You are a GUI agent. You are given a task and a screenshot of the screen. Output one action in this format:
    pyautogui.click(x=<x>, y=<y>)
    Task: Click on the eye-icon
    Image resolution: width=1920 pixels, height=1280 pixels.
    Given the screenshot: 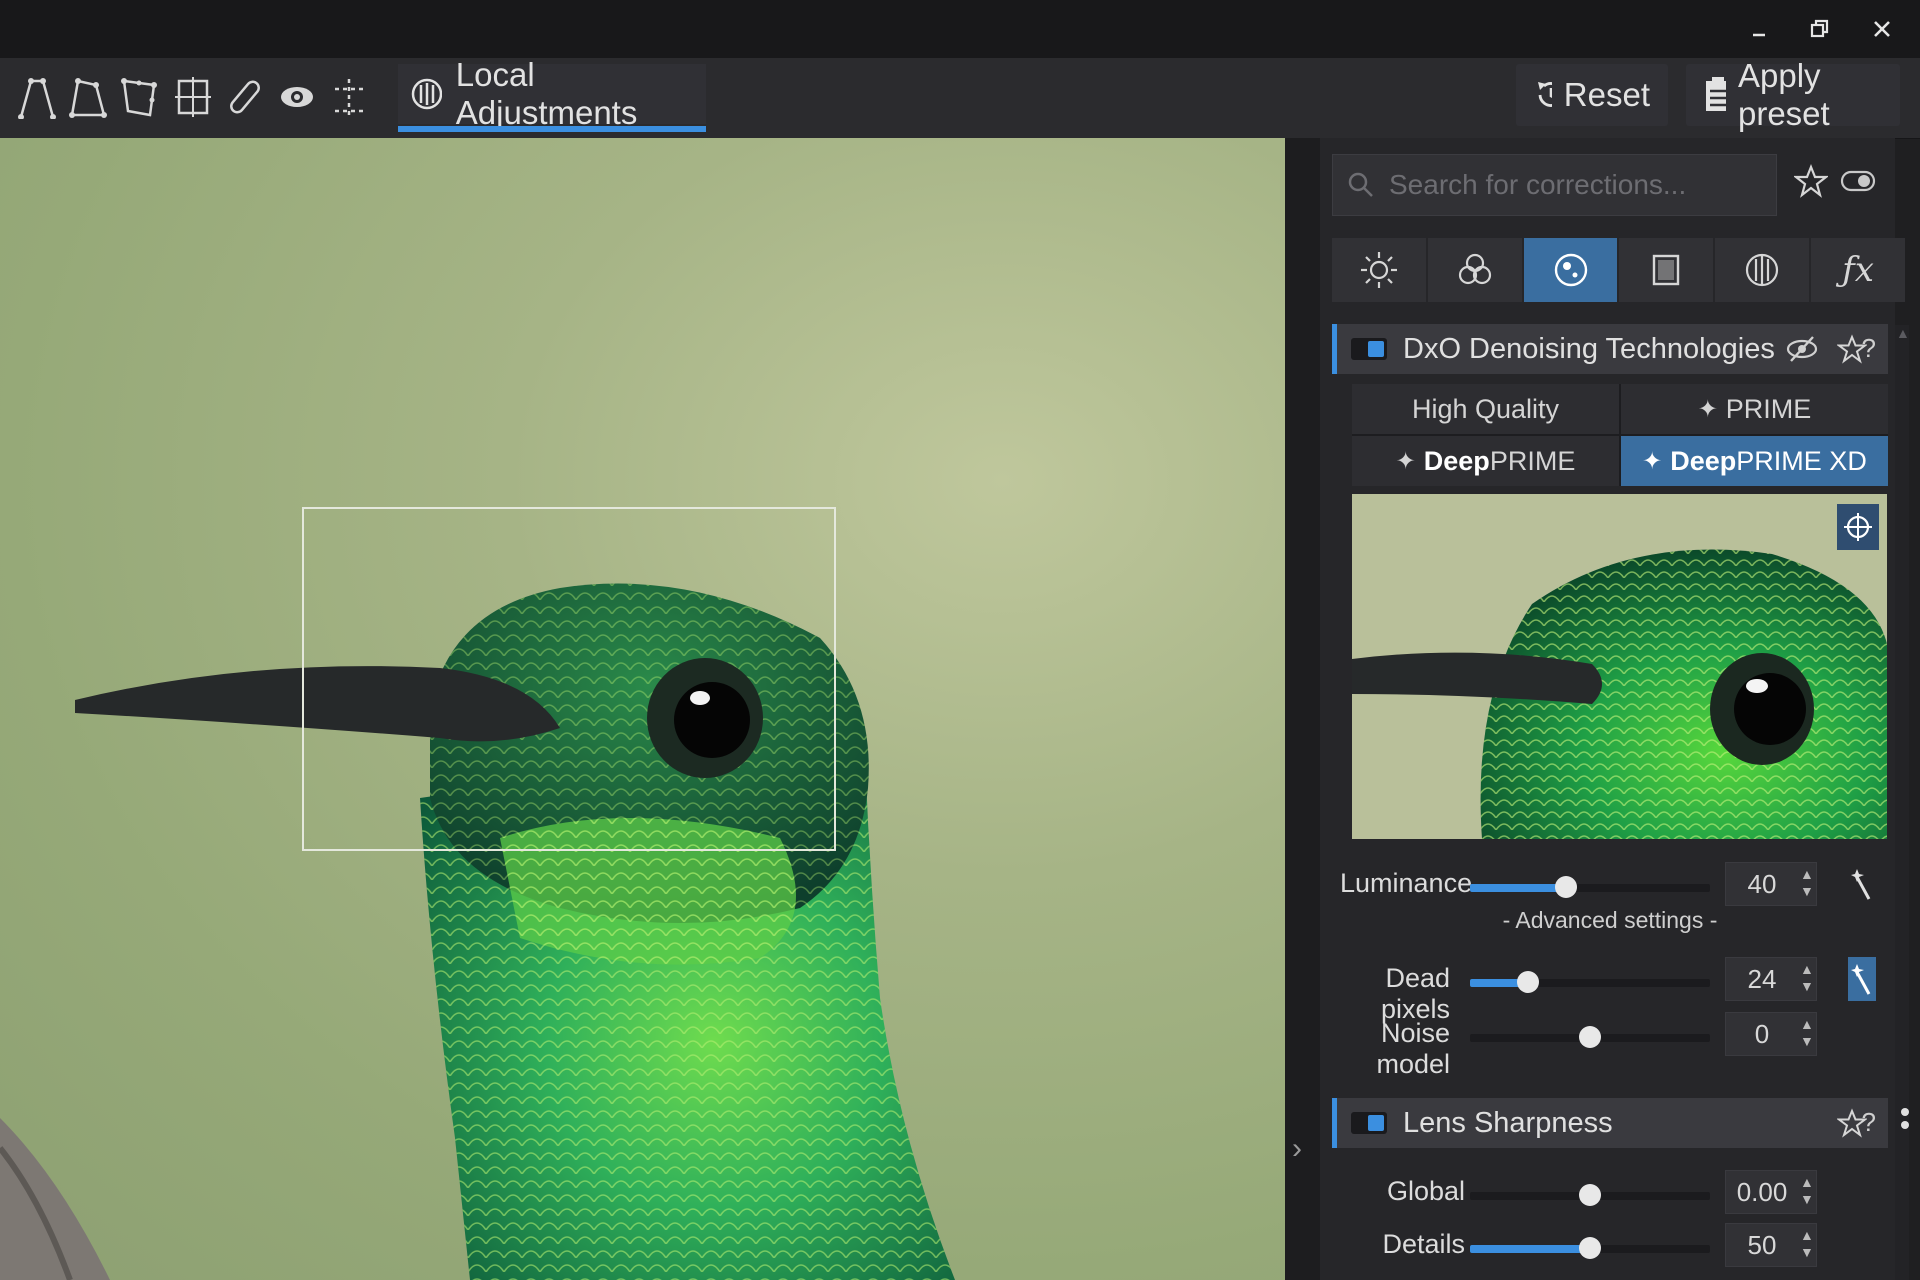 What is the action you would take?
    pyautogui.click(x=297, y=97)
    